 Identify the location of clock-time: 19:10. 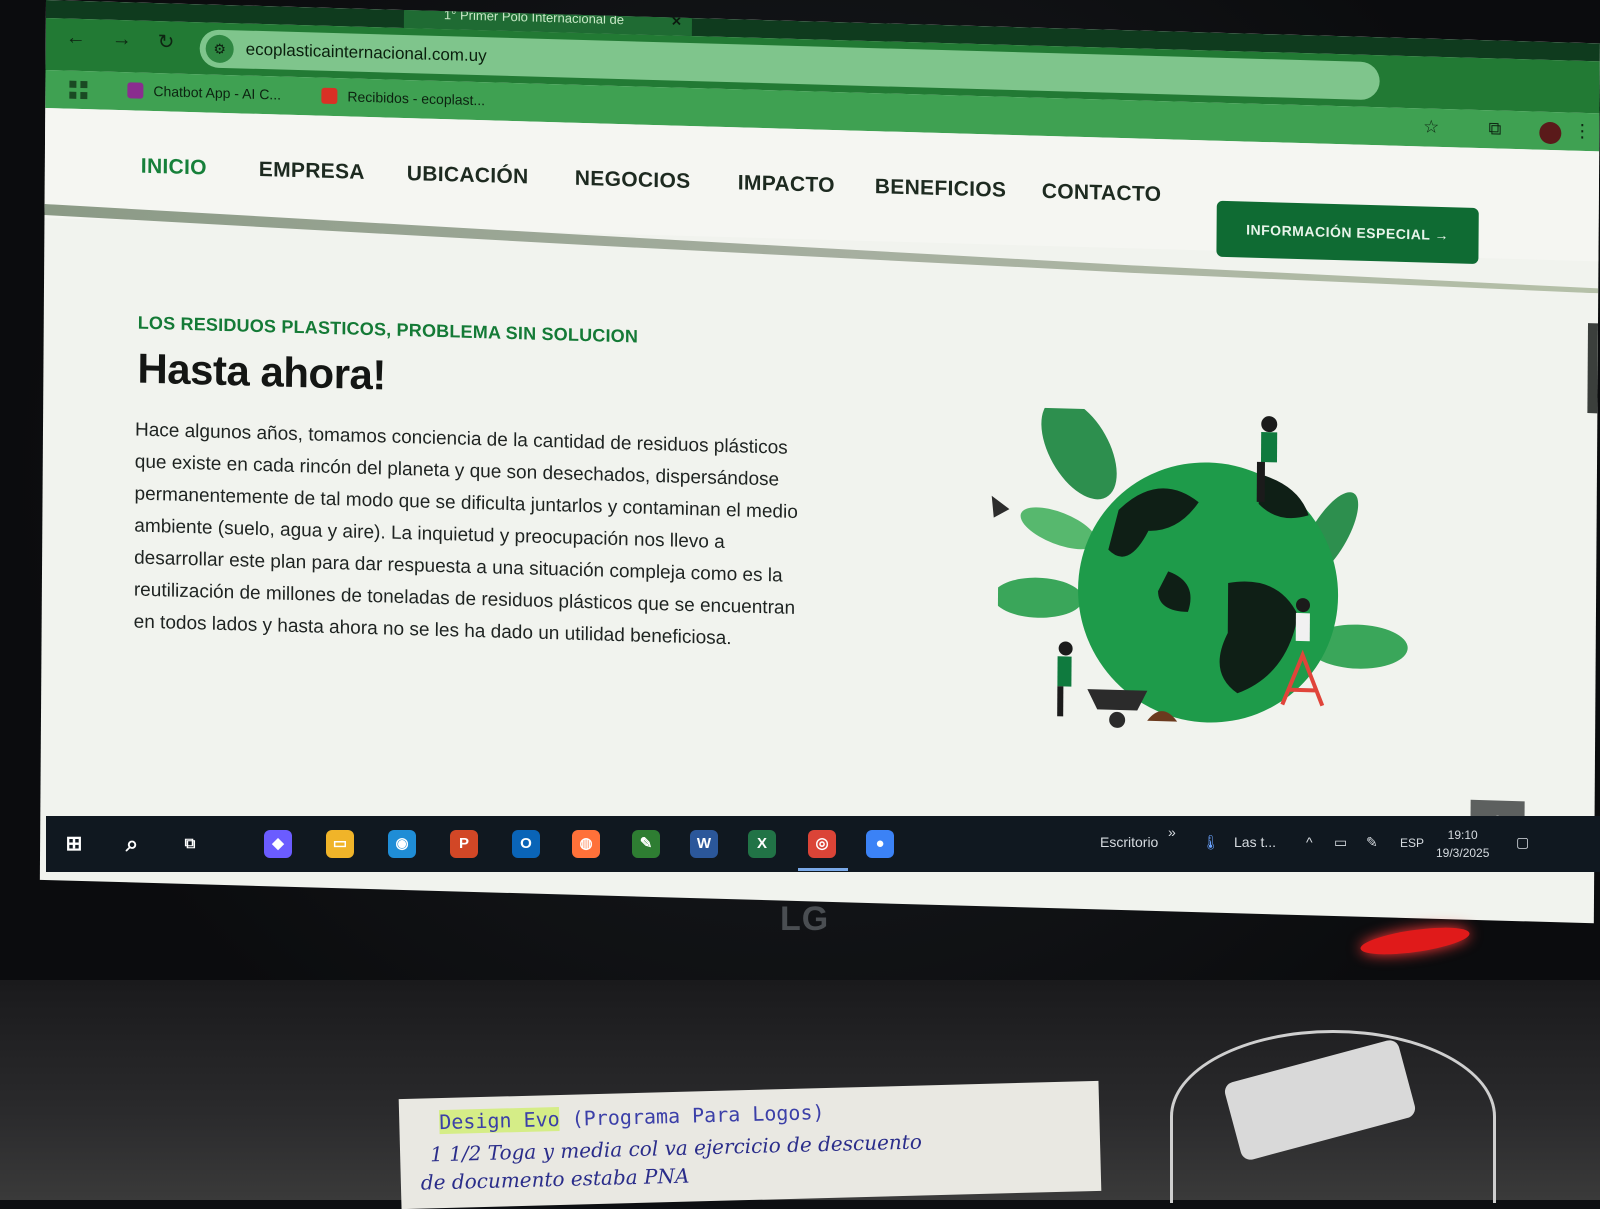
(1462, 835).